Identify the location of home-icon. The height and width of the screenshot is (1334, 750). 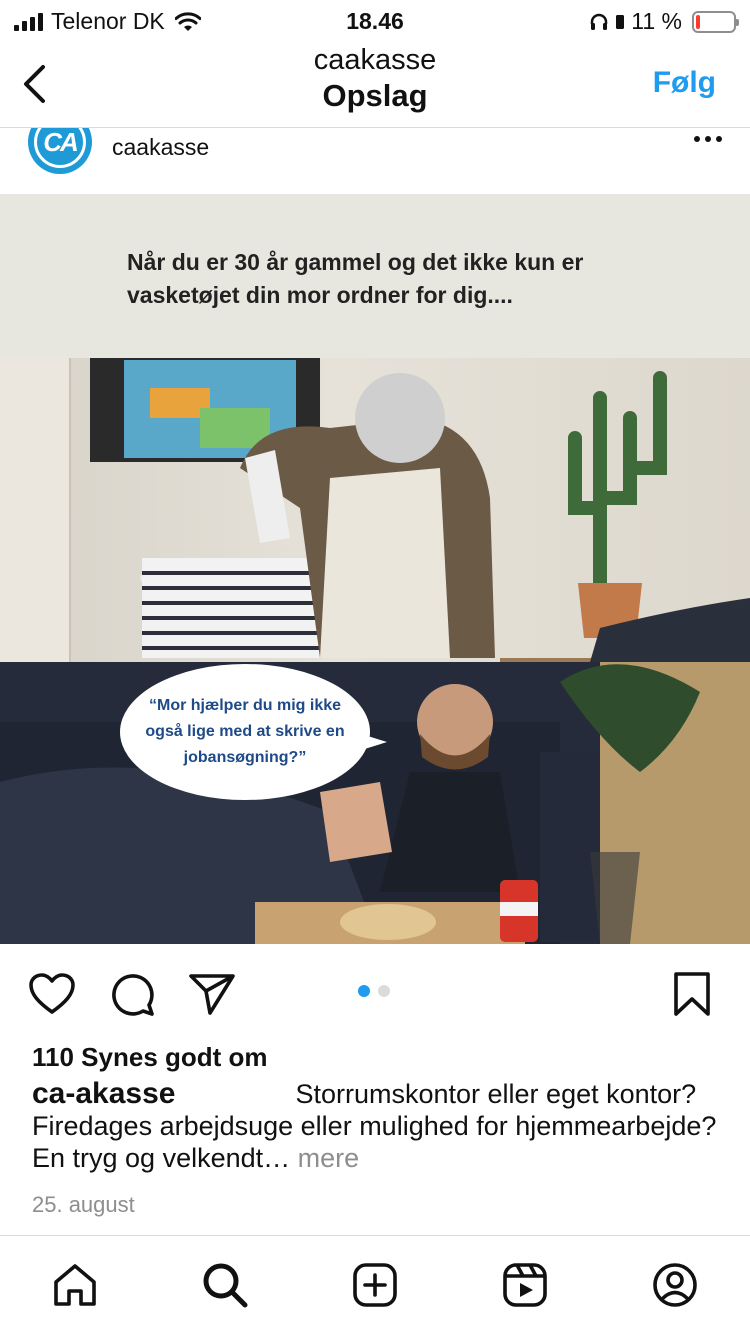
(75, 1285).